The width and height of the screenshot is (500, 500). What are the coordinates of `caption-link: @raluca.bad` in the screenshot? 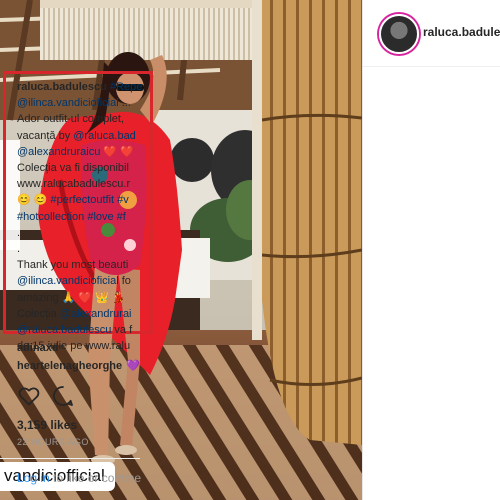 It's located at (104, 136).